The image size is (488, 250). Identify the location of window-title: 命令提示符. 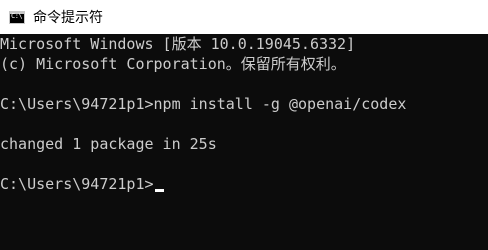
(68, 18).